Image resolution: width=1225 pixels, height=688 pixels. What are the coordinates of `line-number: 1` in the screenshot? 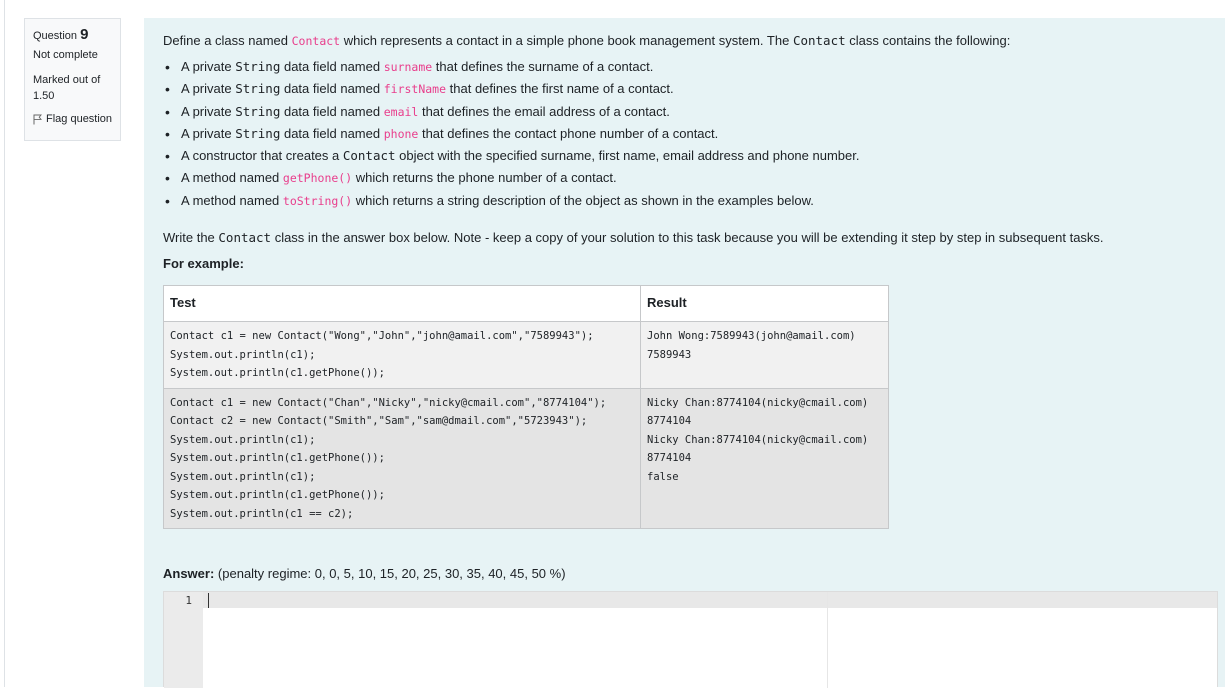 It's located at (188, 600).